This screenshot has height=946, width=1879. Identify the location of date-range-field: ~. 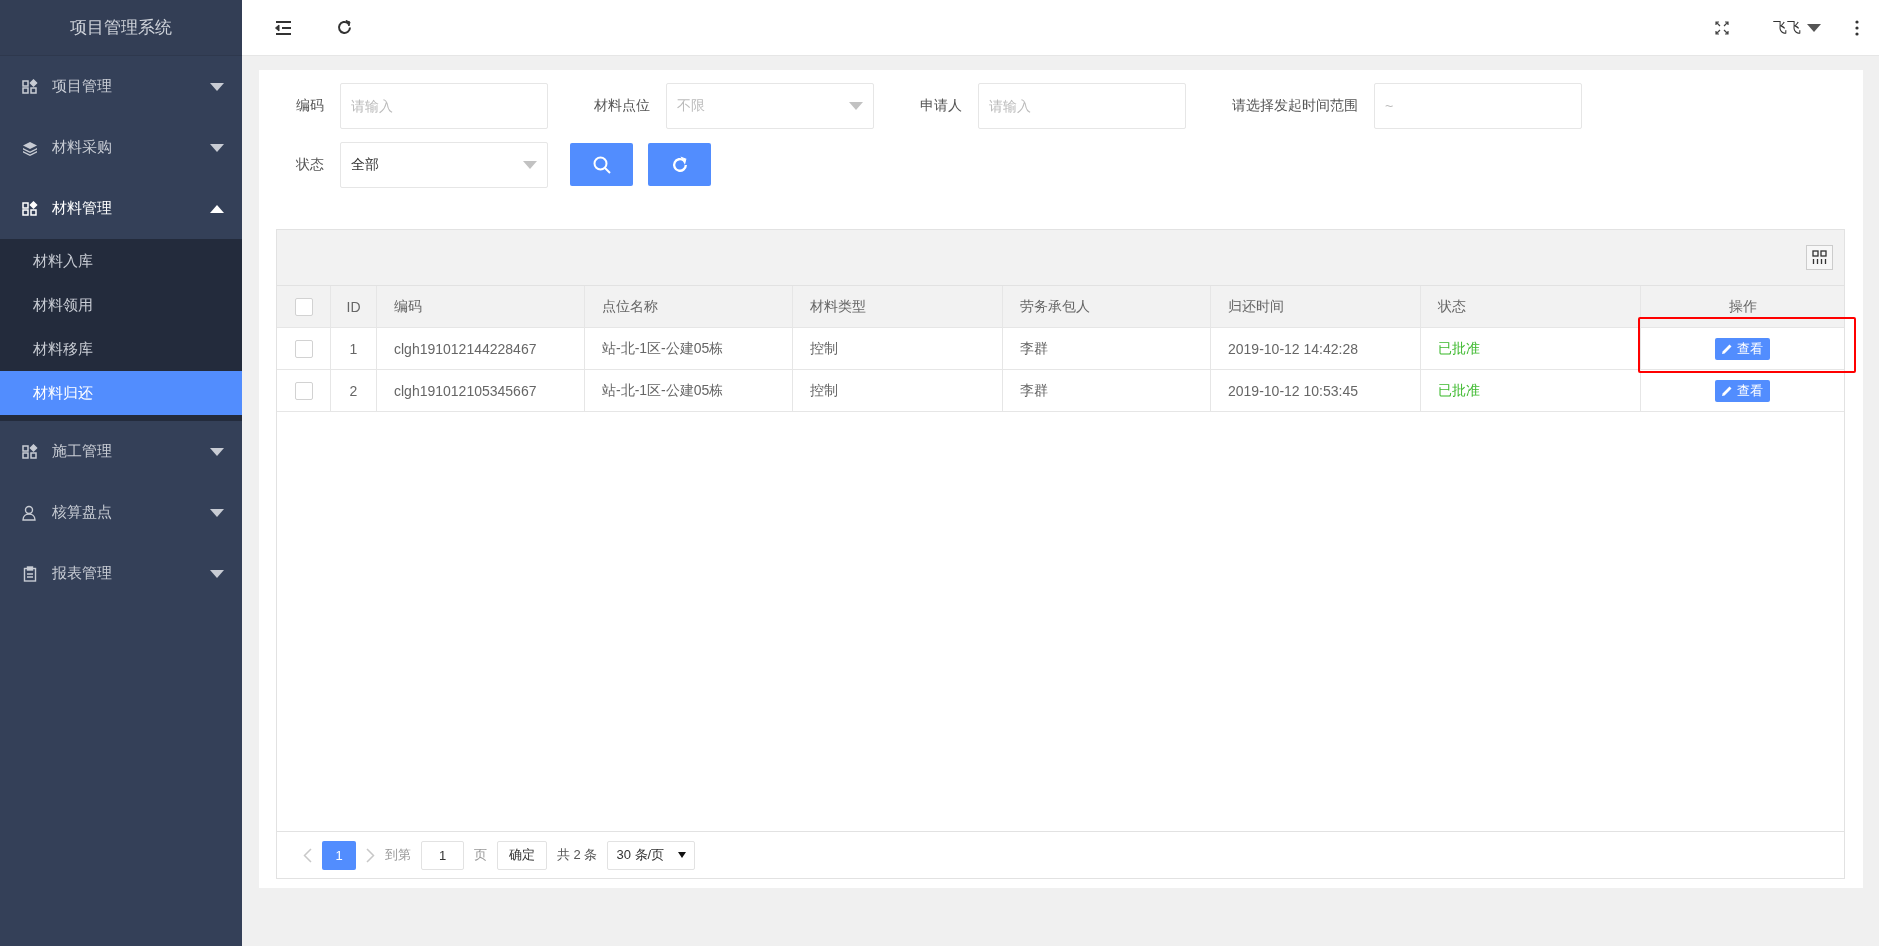
(1478, 105).